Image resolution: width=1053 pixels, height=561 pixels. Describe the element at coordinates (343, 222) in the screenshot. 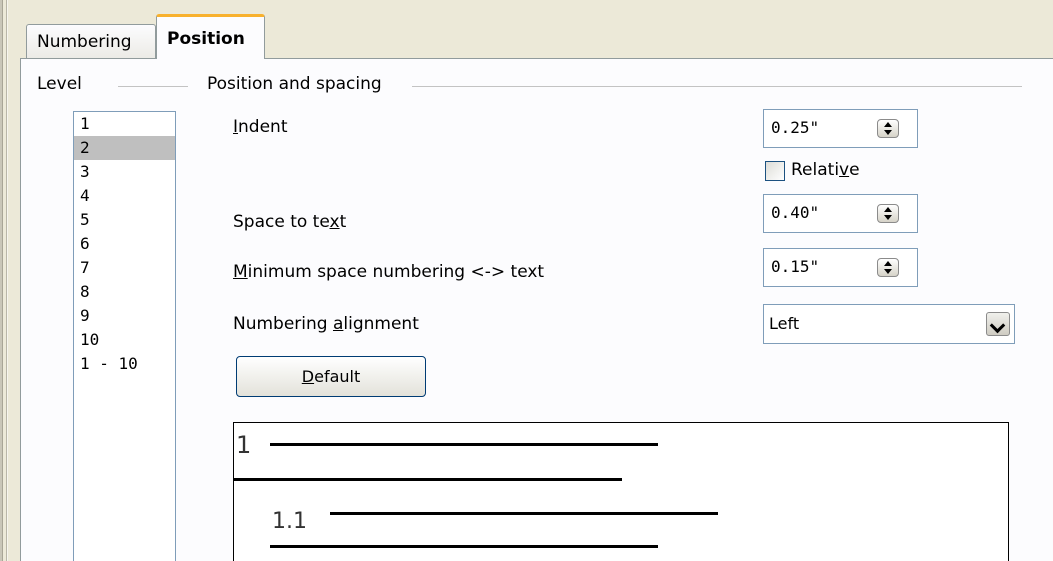

I see `space-to-text-post: t` at that location.